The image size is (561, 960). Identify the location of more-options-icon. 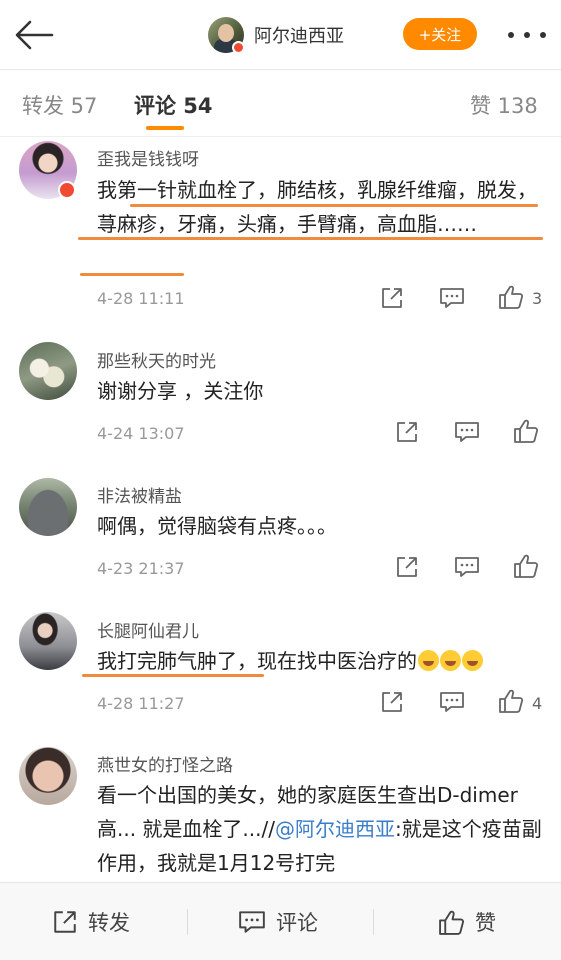
(527, 36).